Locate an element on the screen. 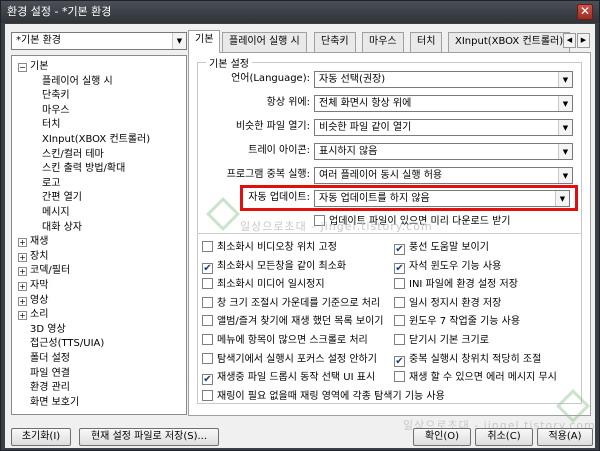 This screenshot has height=451, width=600. option-checkbox: 메뉴에 항목이 많으면 스크롤로 처리 is located at coordinates (285, 341).